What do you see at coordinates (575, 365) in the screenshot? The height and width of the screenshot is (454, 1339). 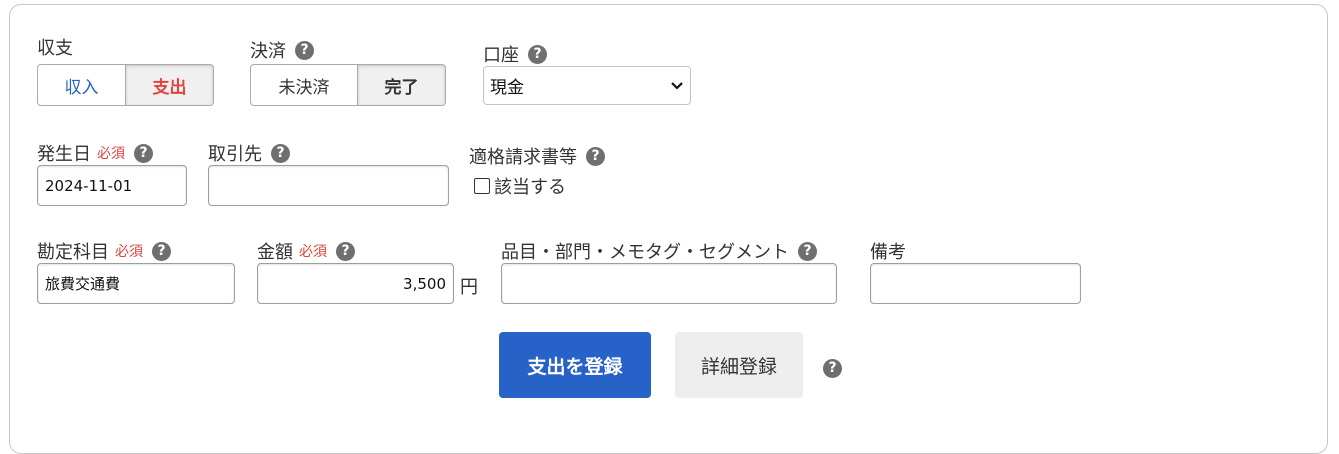 I see `submit-expense-button: 支出を登録` at bounding box center [575, 365].